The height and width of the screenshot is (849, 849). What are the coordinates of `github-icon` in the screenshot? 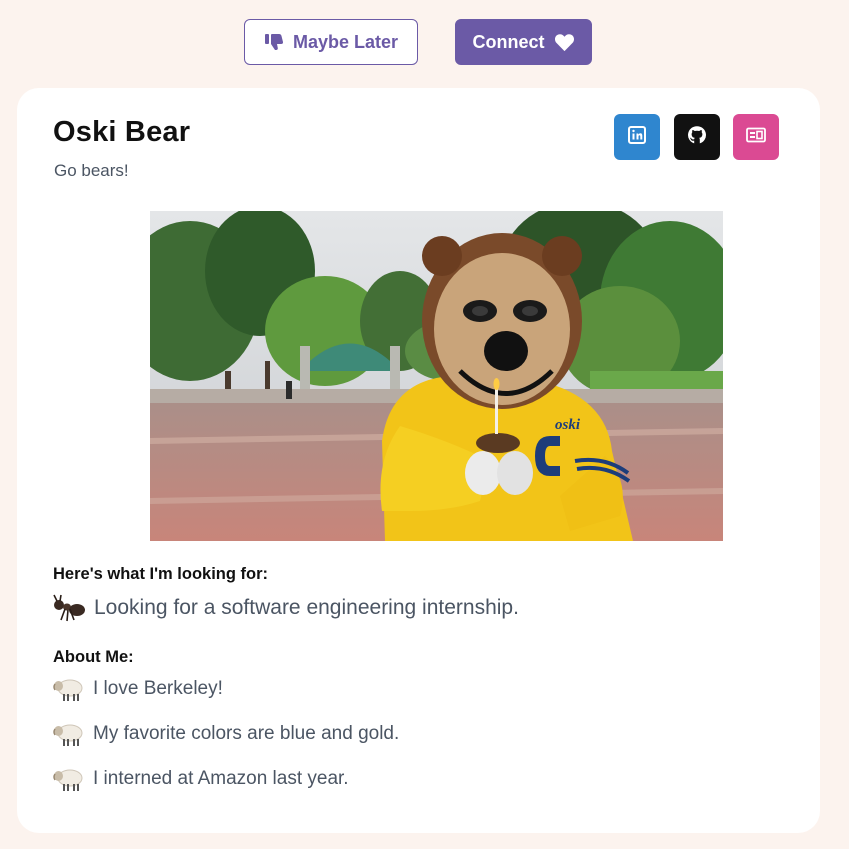 It's located at (697, 137).